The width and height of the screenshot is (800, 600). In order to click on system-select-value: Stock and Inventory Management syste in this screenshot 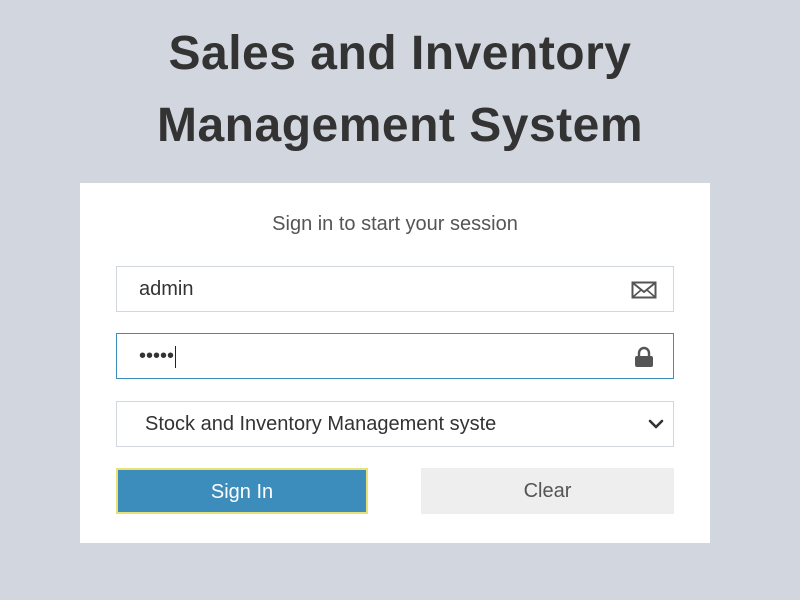, I will do `click(321, 424)`.